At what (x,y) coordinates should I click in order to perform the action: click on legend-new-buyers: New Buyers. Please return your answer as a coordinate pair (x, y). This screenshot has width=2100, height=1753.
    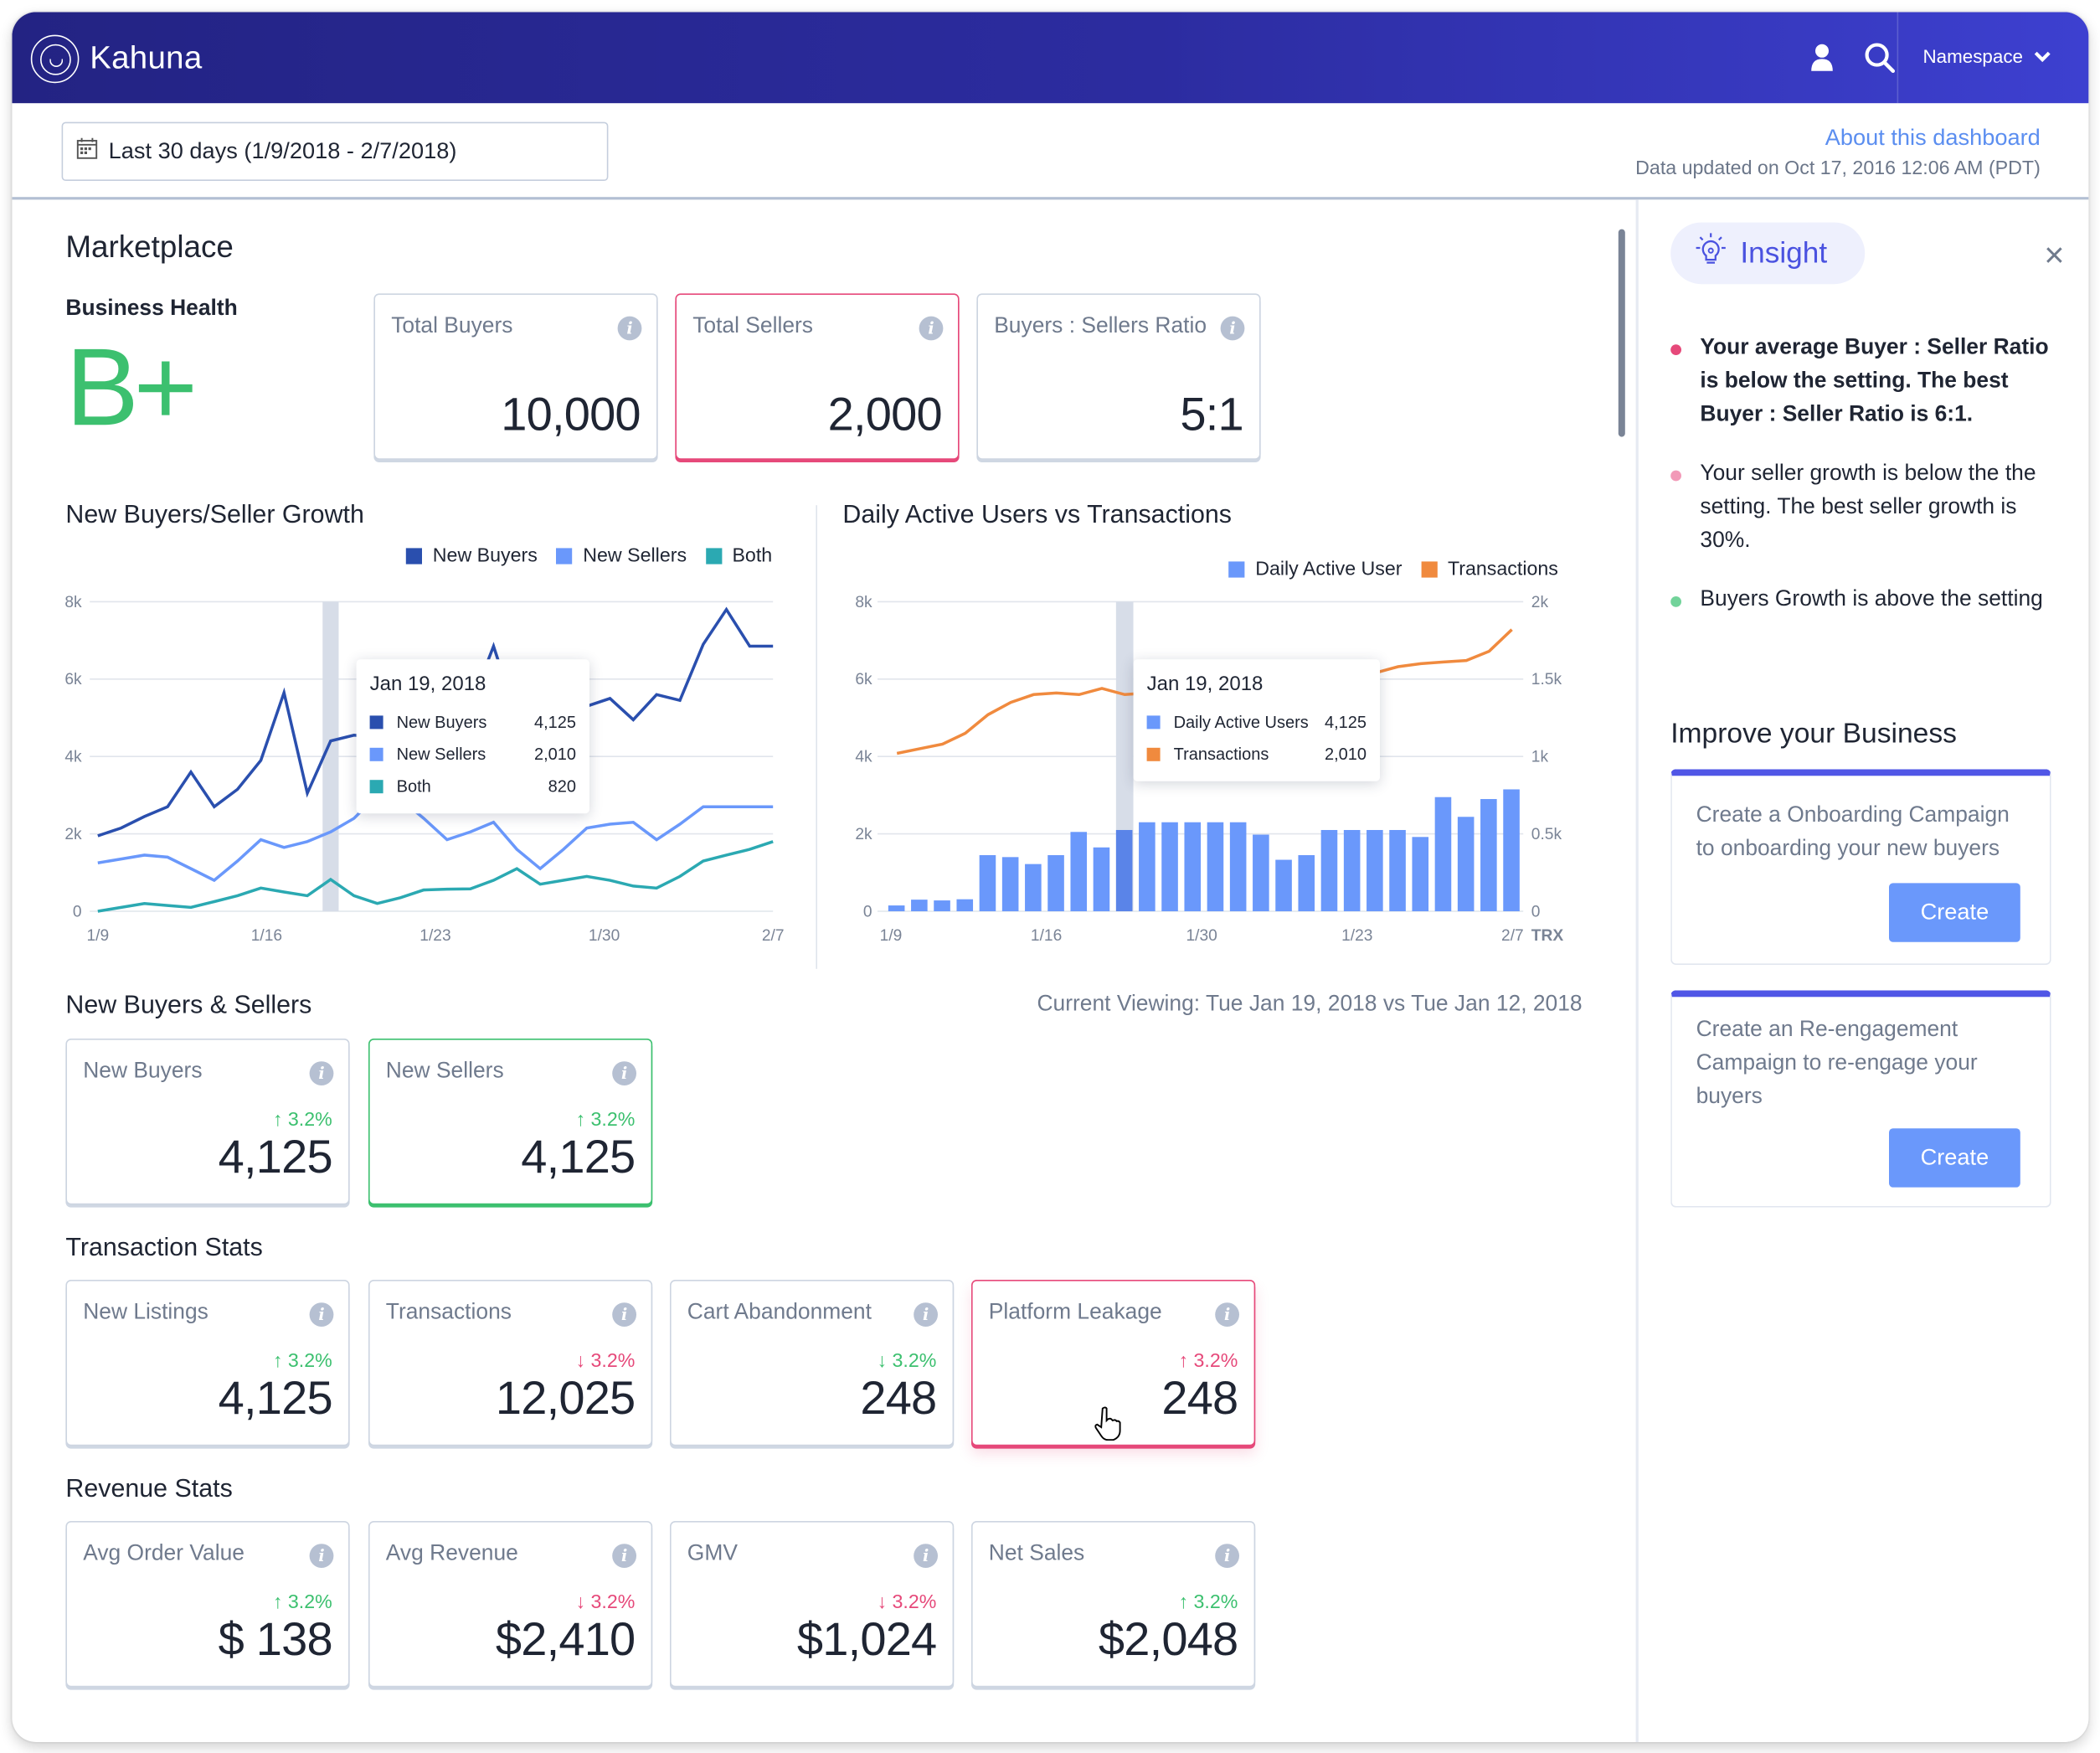
    Looking at the image, I should click on (472, 556).